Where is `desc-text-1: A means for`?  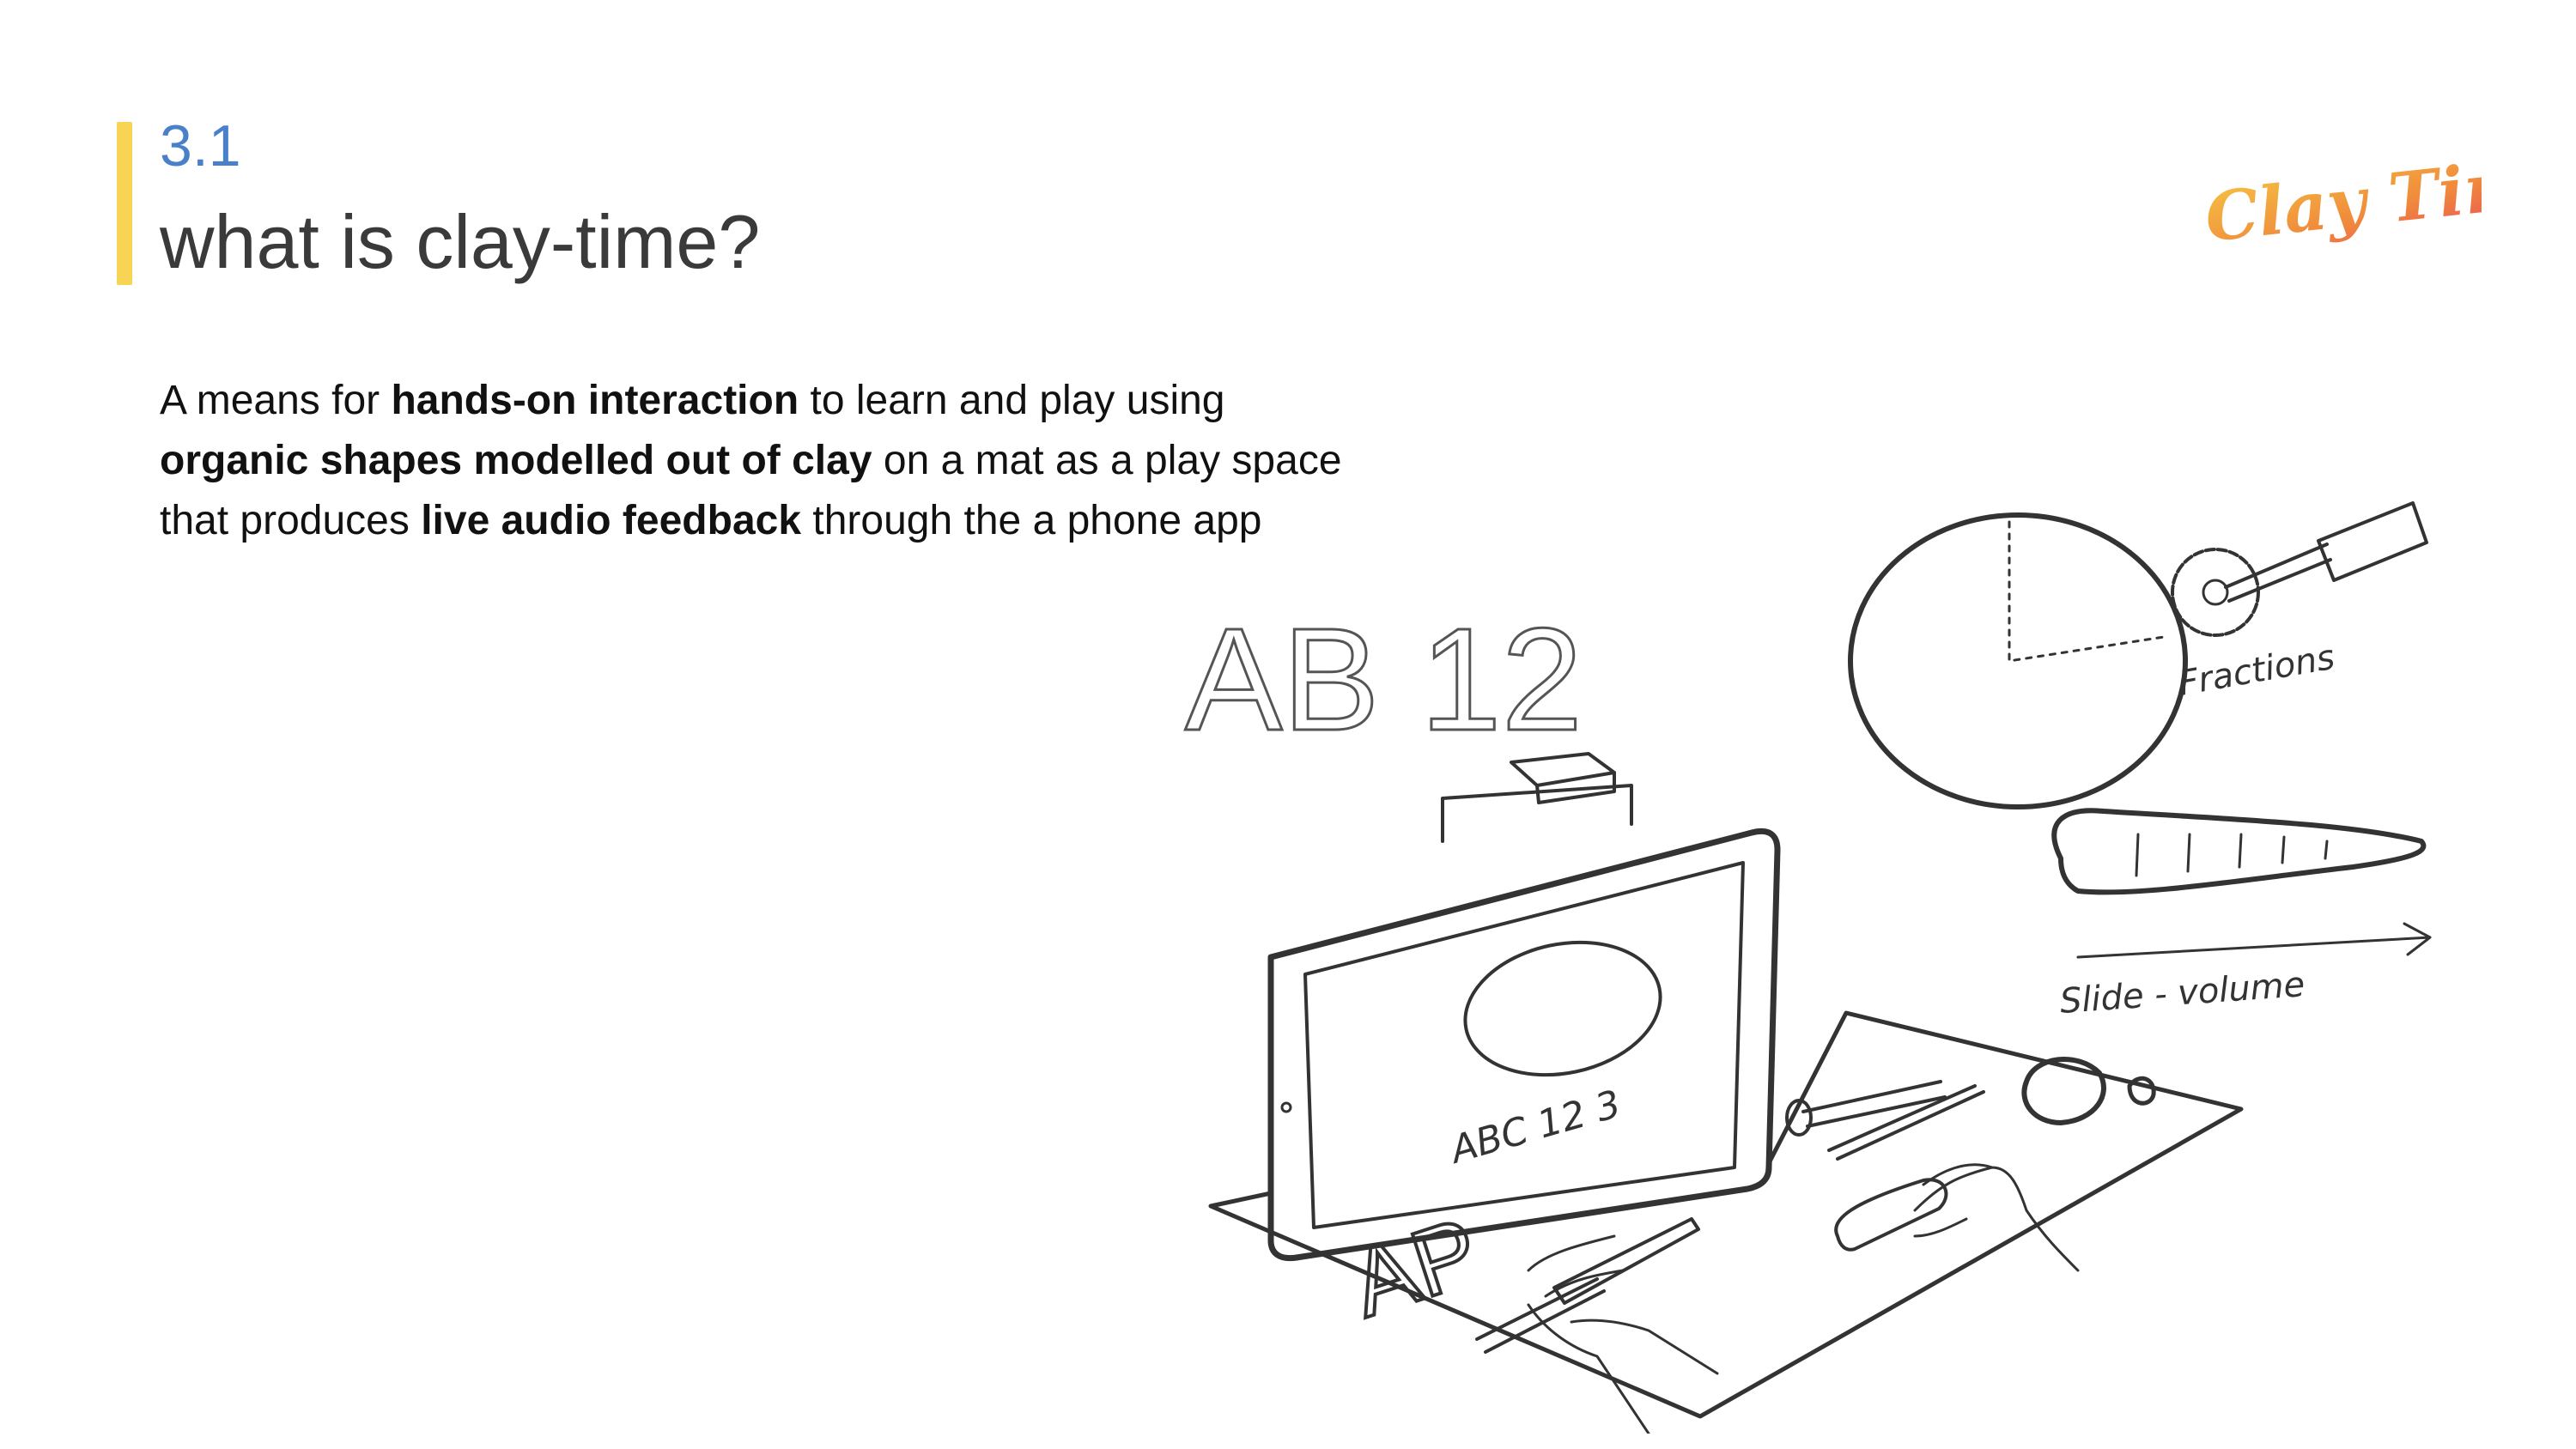 desc-text-1: A means for is located at coordinates (276, 400).